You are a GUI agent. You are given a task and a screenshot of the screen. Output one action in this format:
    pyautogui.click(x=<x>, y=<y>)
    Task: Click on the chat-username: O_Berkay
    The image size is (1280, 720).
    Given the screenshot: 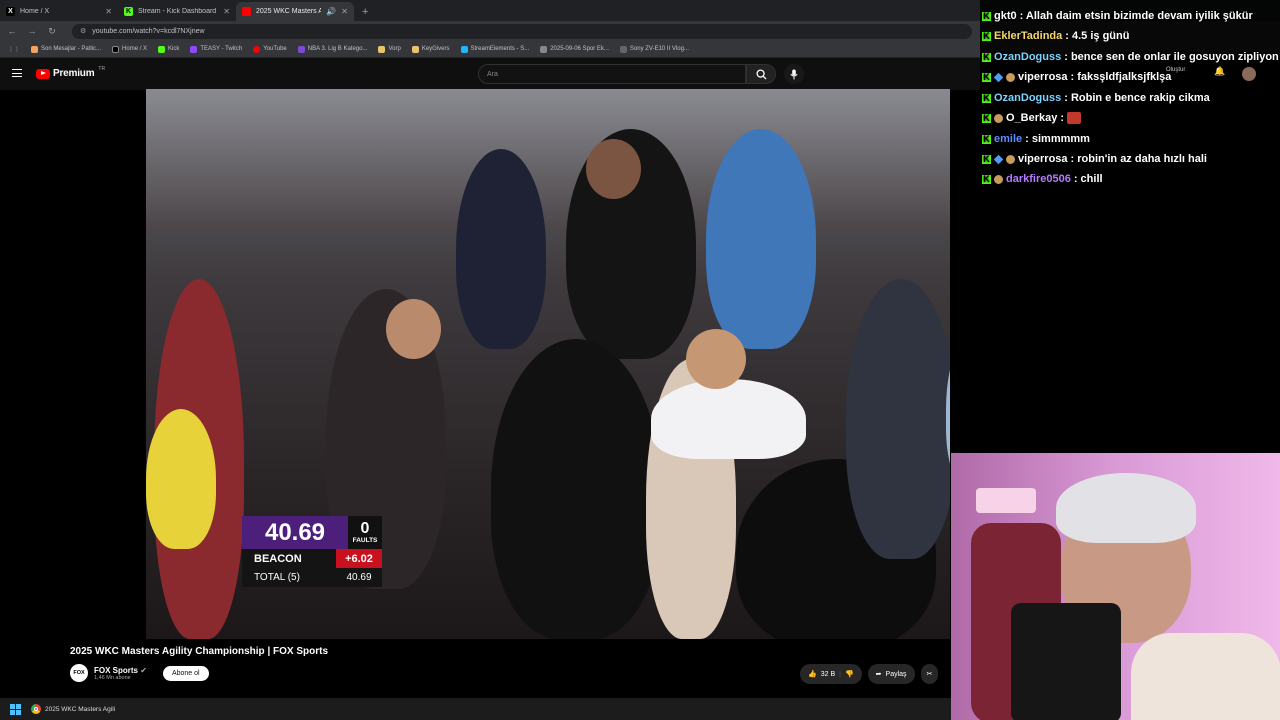 What is the action you would take?
    pyautogui.click(x=1032, y=118)
    